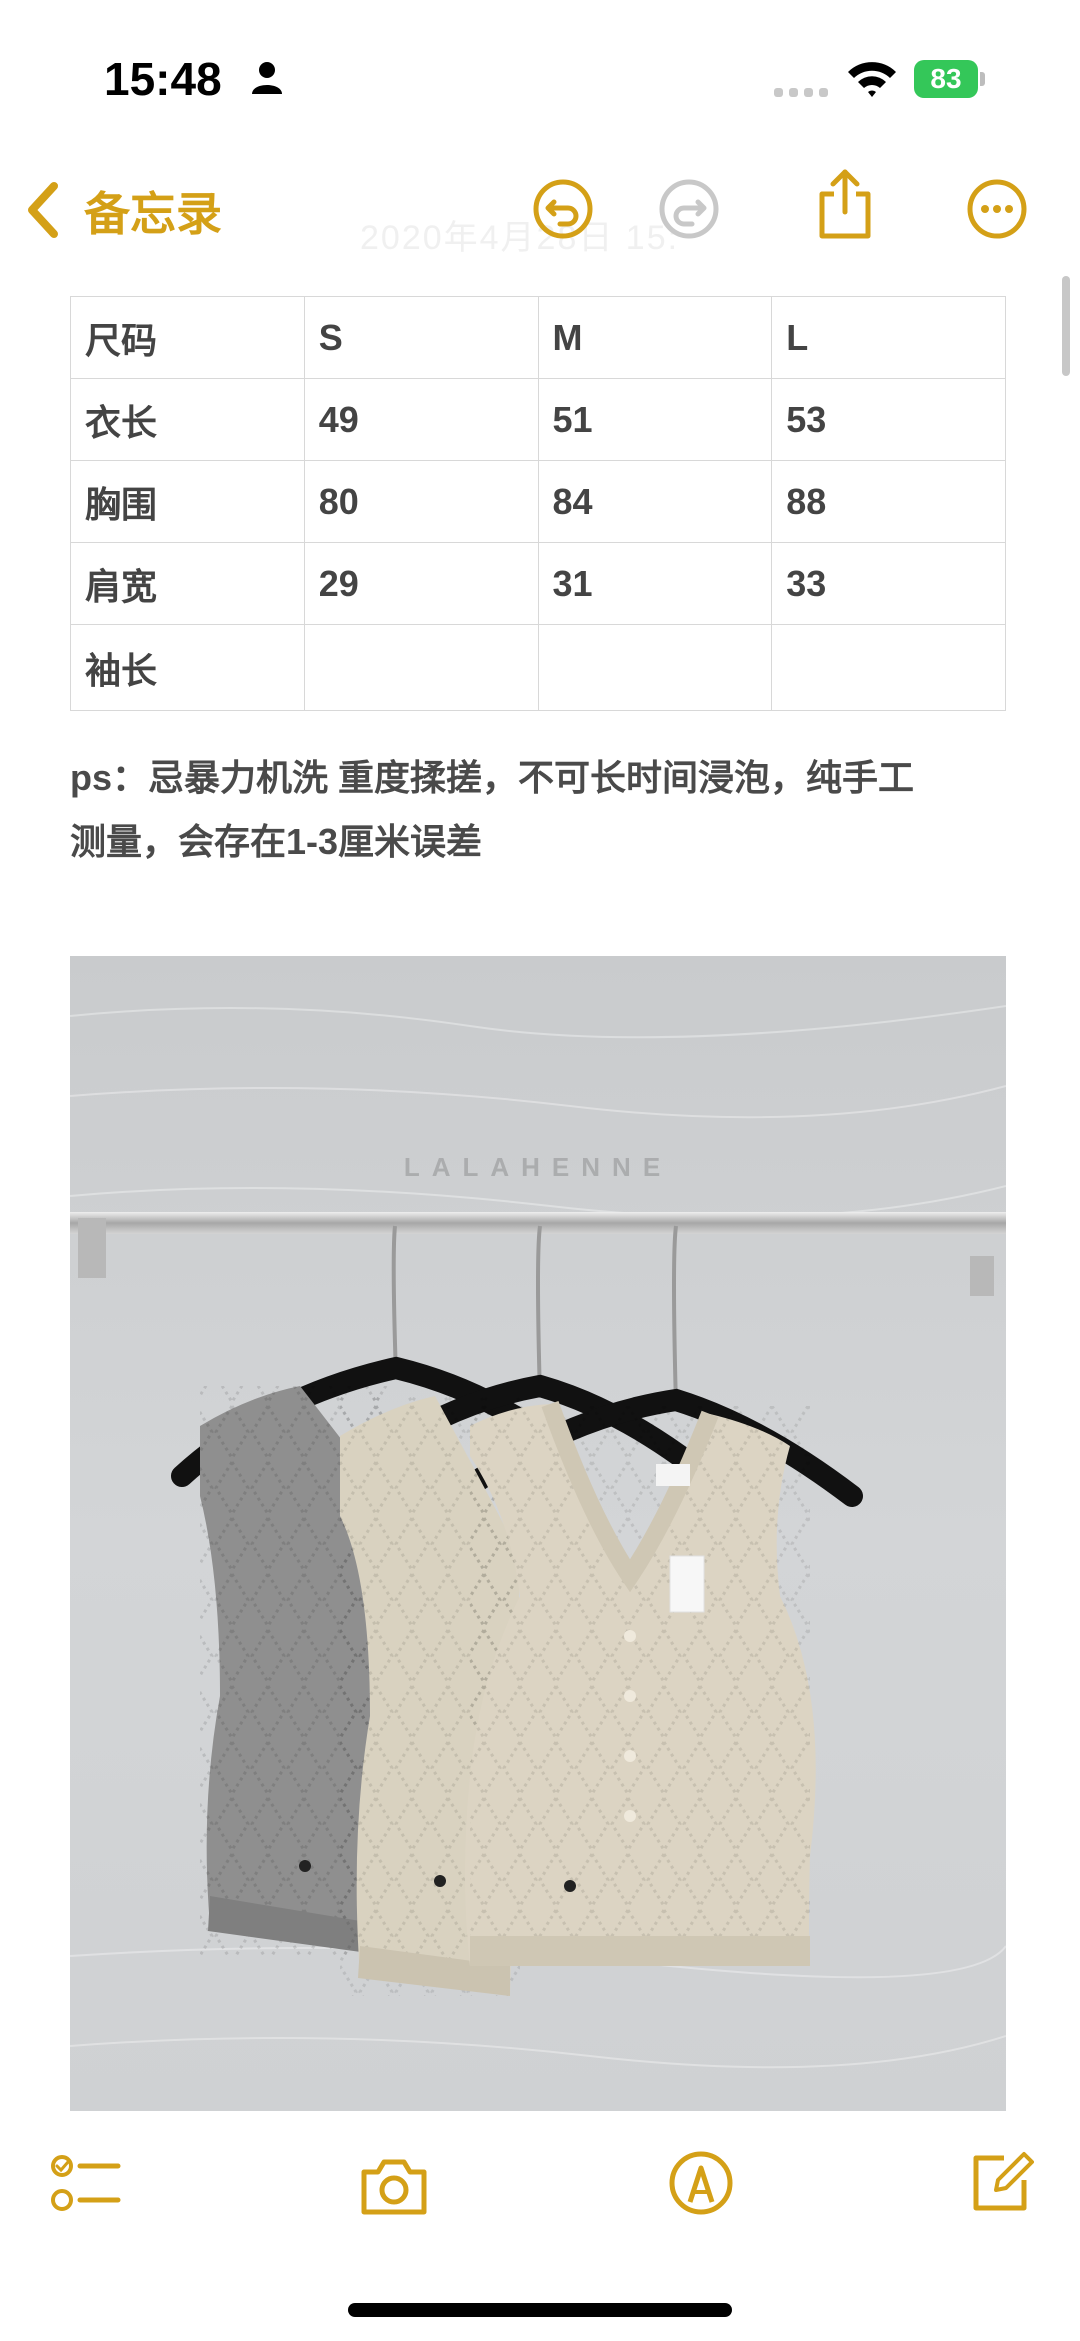  Describe the element at coordinates (540, 810) in the screenshot. I see `note-text: ps：忌暴力机洗 重度揉搓，不可长时间浸泡，纯手工 测量，会存在1-3厘米误差` at that location.